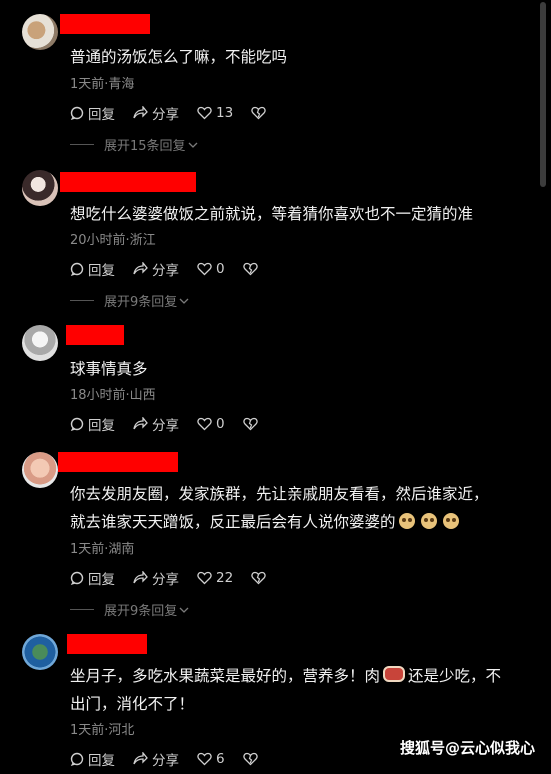 Image resolution: width=551 pixels, height=774 pixels. What do you see at coordinates (272, 214) in the screenshot?
I see `comment-text: 想吃什么婆婆做饭之前就说，等着猜你喜欢也不一定猜的准` at bounding box center [272, 214].